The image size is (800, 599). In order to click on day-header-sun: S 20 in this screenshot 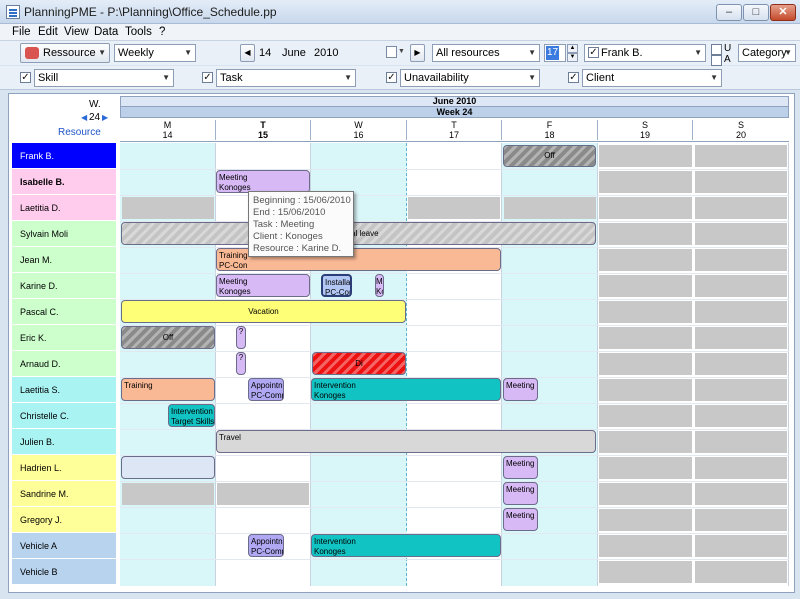, I will do `click(741, 130)`.